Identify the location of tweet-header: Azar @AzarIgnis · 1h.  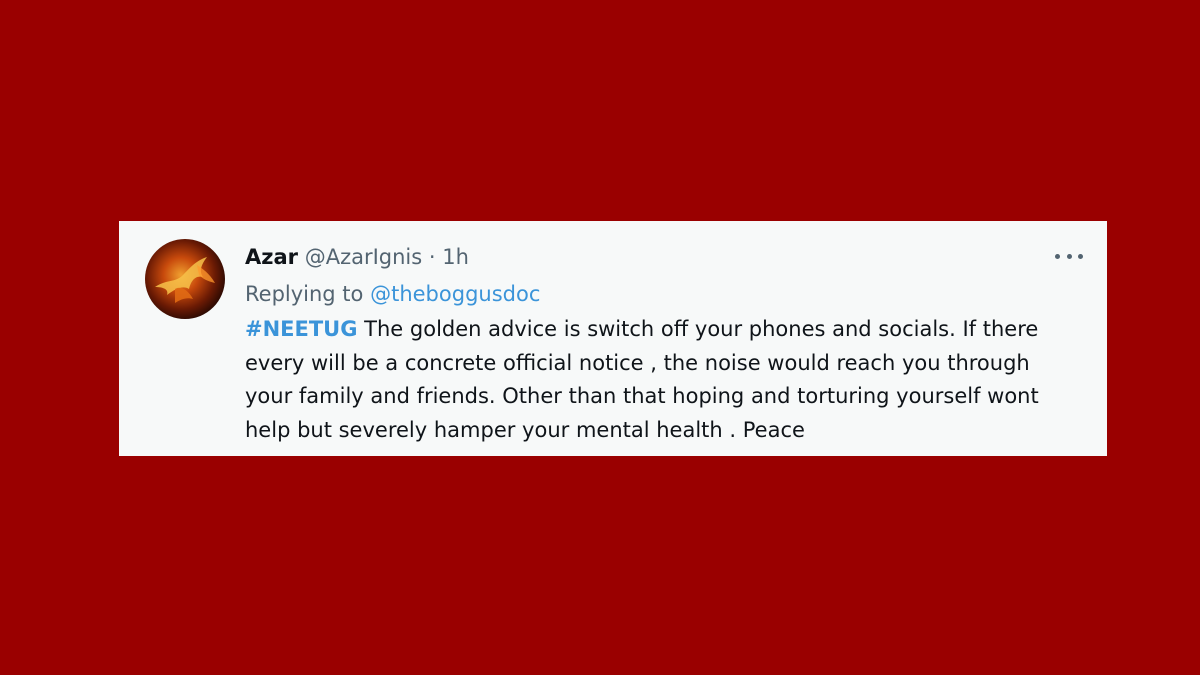
(656, 257).